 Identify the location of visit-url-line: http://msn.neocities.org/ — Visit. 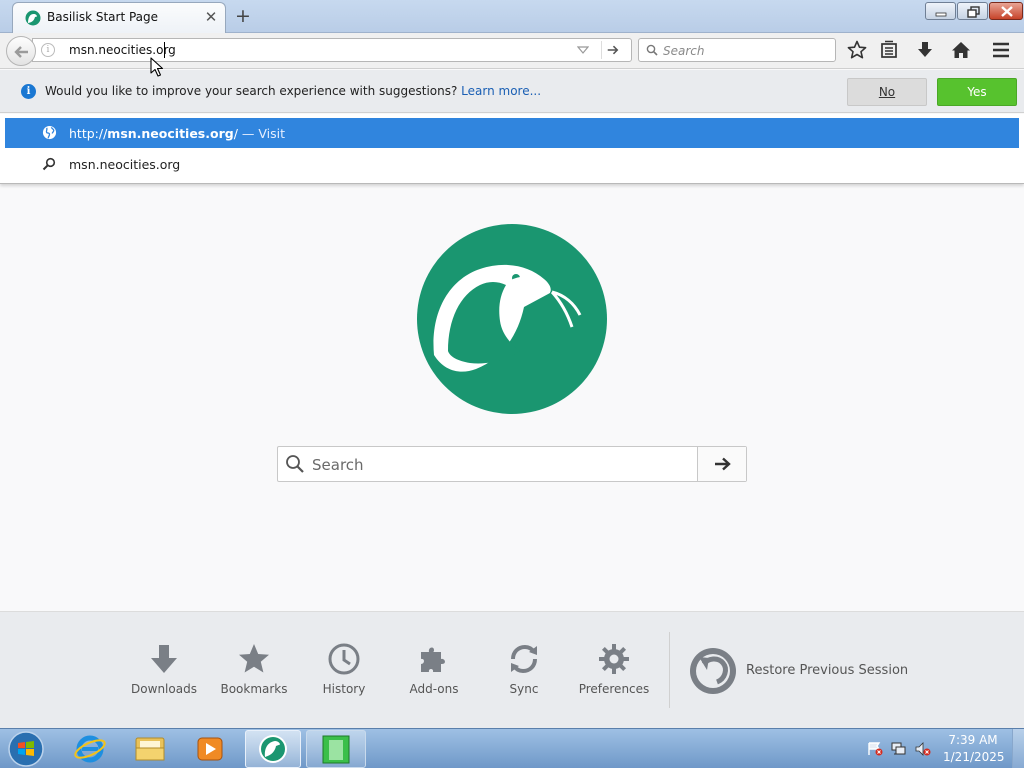
(177, 133).